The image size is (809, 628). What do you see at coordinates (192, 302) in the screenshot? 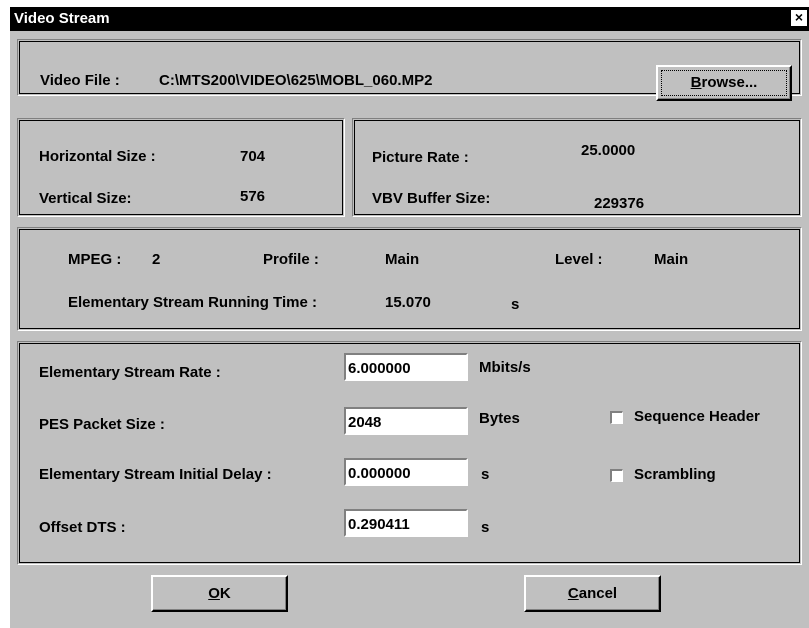
I see `running-time-label: Elementary Stream Running Time :` at bounding box center [192, 302].